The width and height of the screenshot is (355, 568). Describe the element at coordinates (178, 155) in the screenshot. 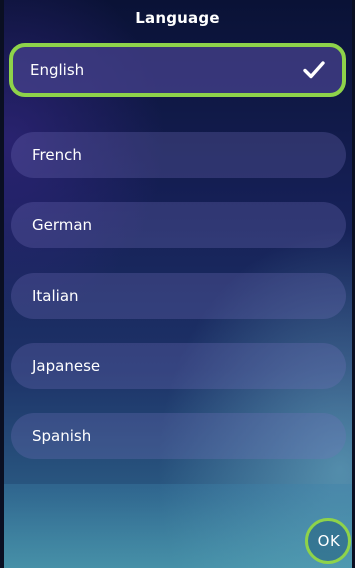

I see `language-option-french: French` at that location.